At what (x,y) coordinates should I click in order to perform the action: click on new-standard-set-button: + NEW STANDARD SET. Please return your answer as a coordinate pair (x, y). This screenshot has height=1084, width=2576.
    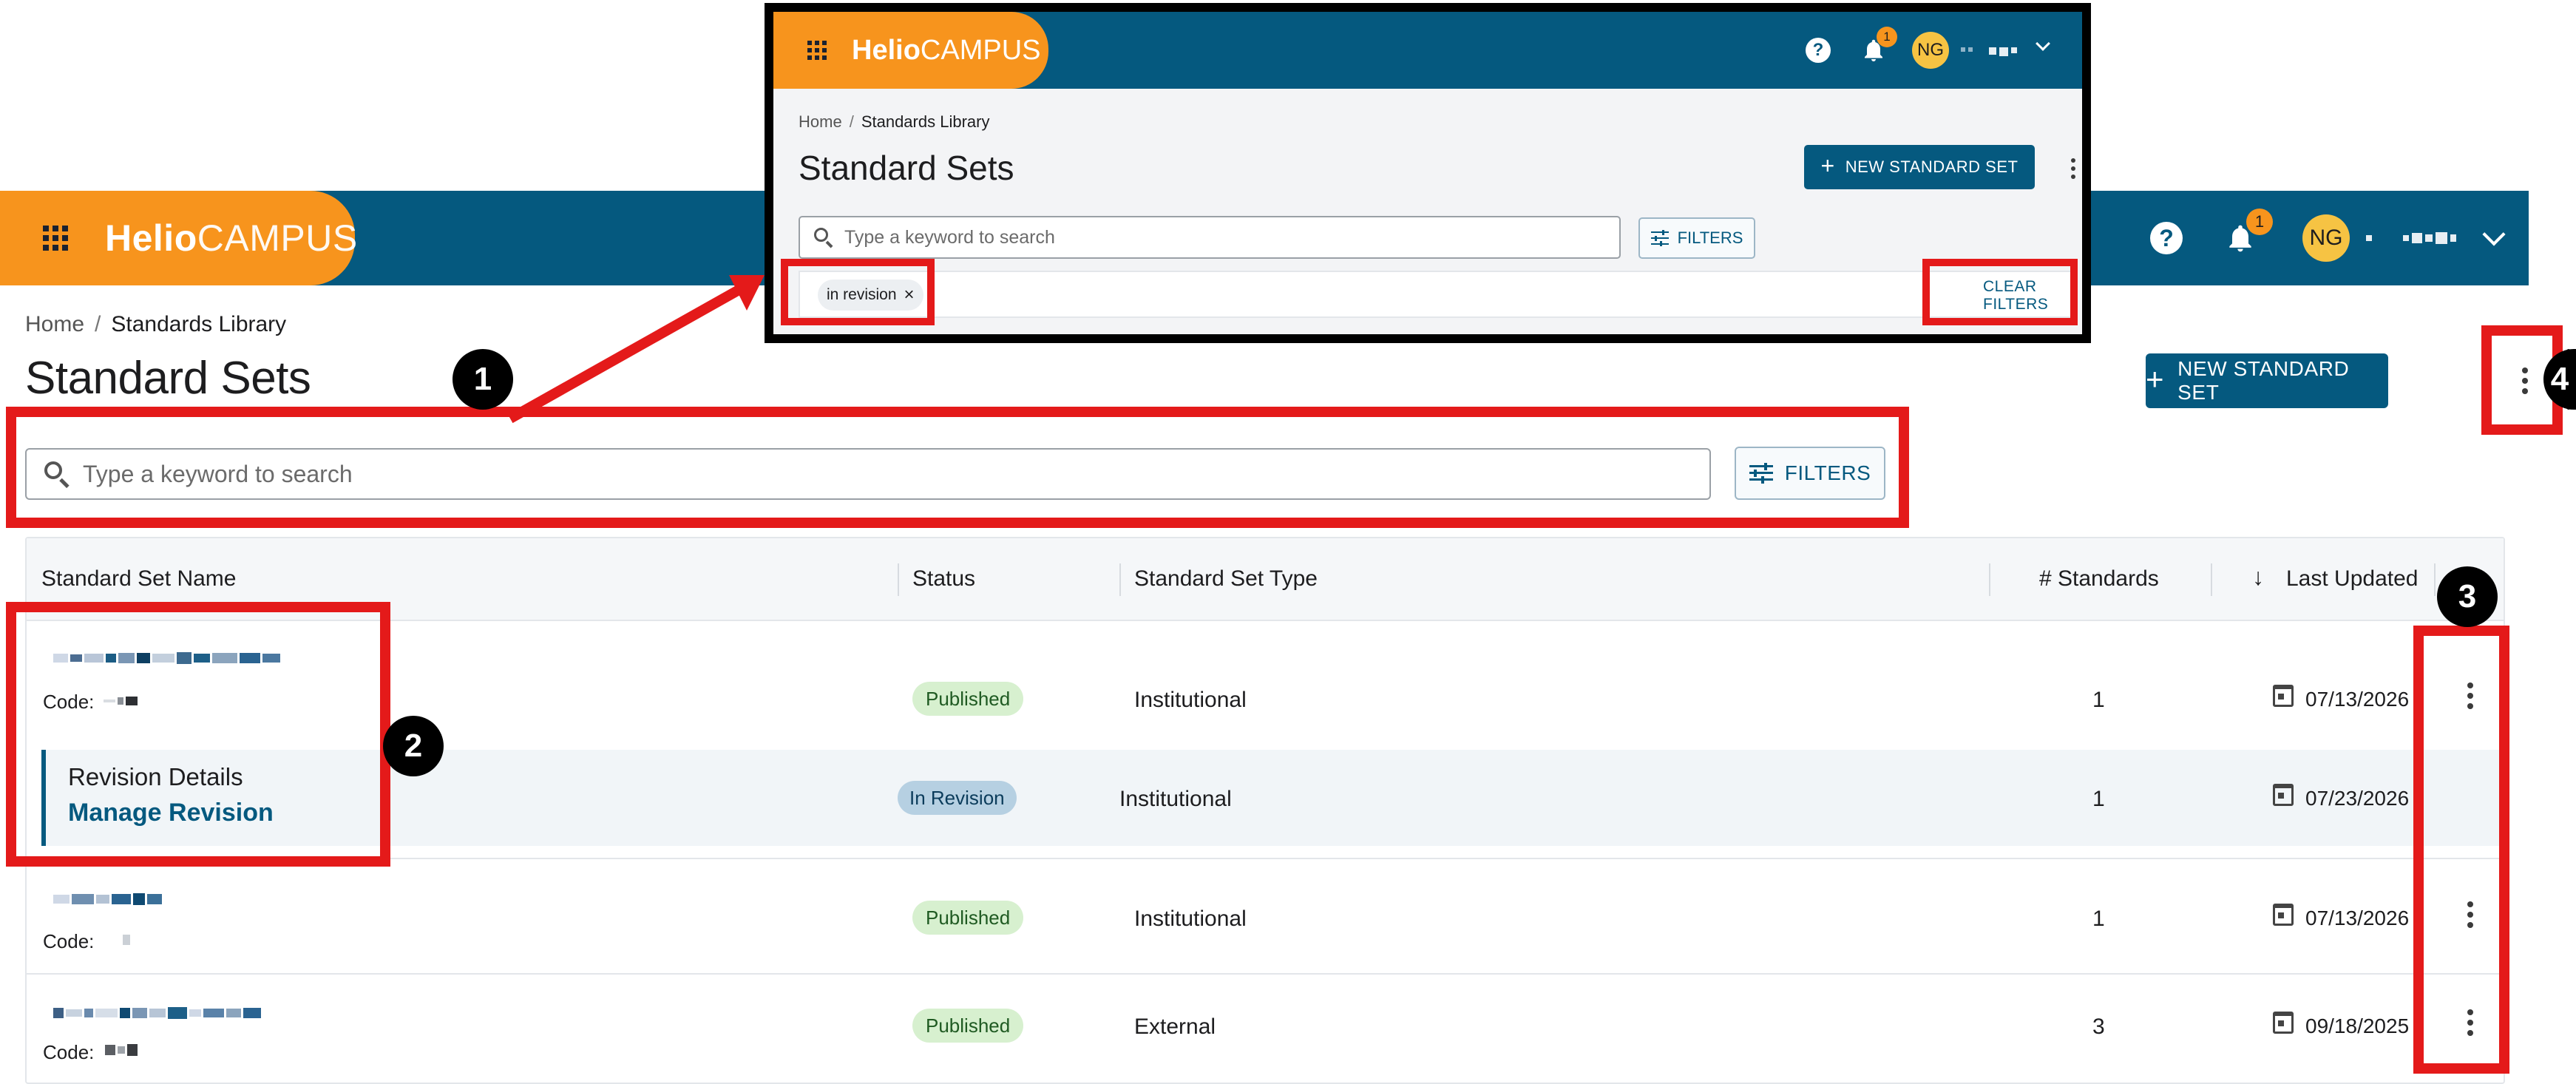
    Looking at the image, I should click on (2267, 380).